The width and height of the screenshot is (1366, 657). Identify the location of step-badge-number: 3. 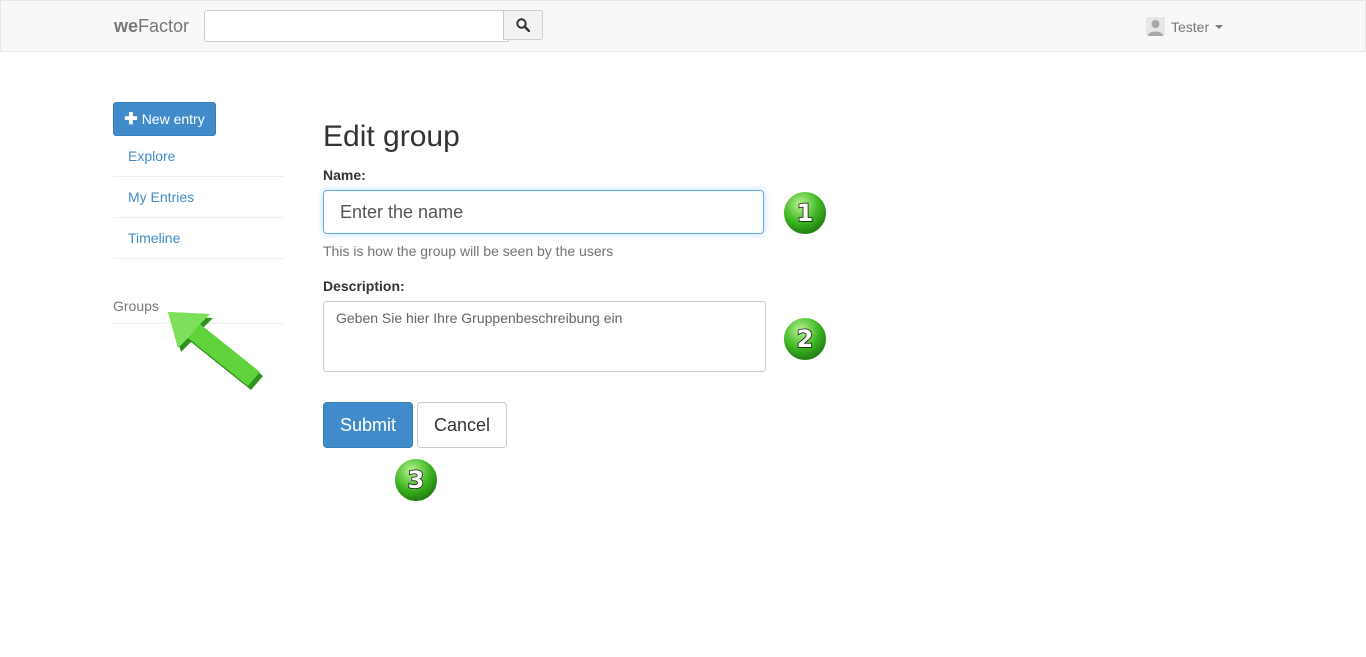
(416, 480).